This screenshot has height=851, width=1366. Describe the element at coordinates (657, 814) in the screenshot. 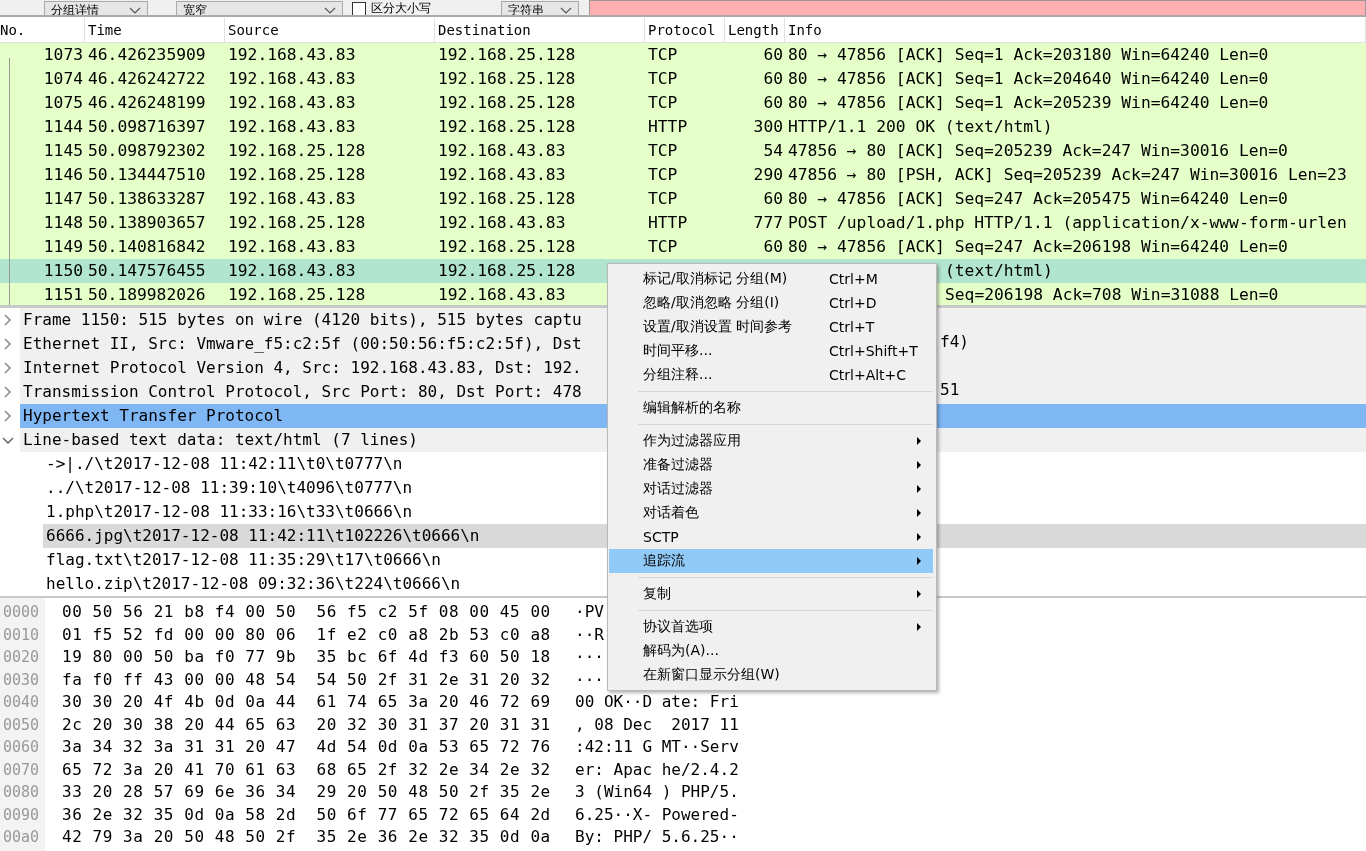

I see `ascii-text: 6.25··X- Powered-` at that location.